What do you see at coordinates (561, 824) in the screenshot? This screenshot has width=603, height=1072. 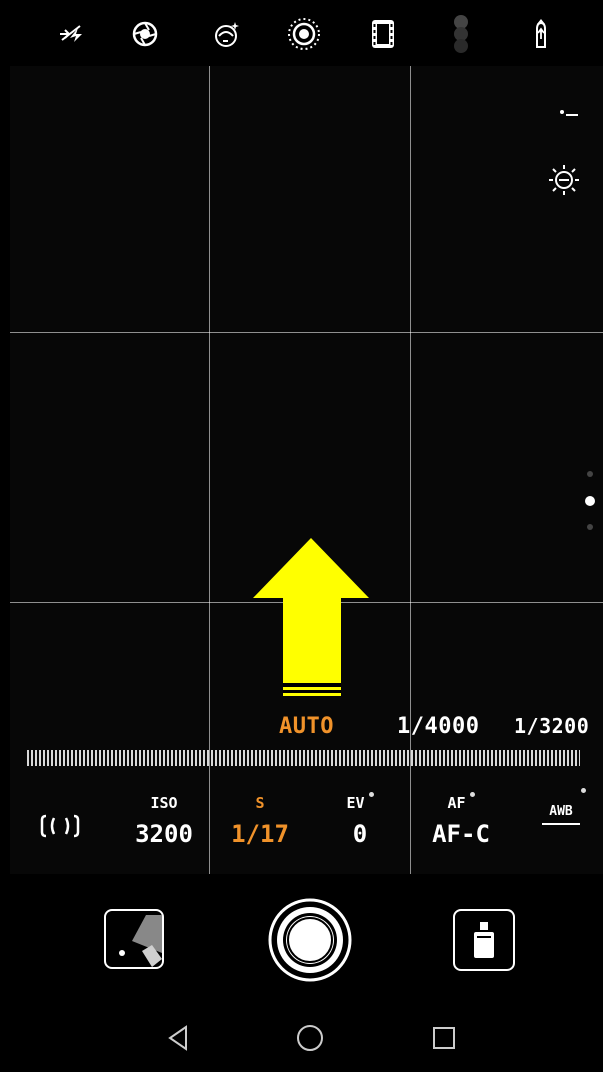 I see `wb-underline` at bounding box center [561, 824].